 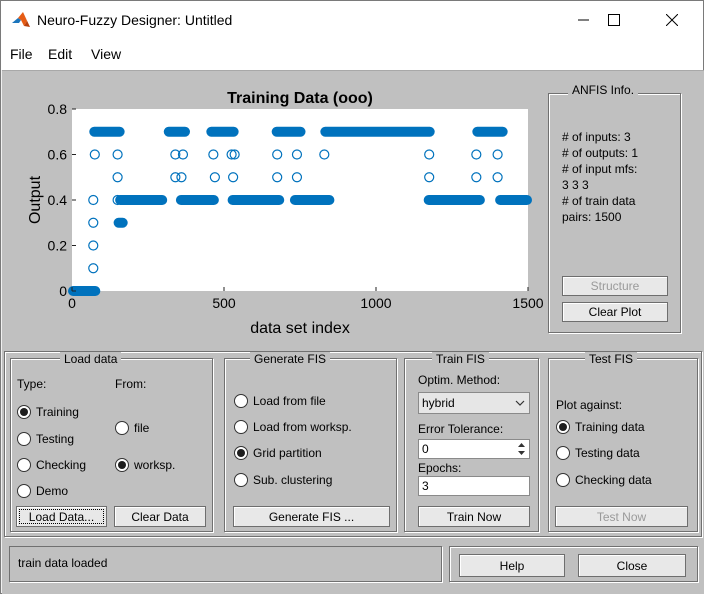 What do you see at coordinates (611, 359) in the screenshot?
I see `test-fis-legend: Test FIS` at bounding box center [611, 359].